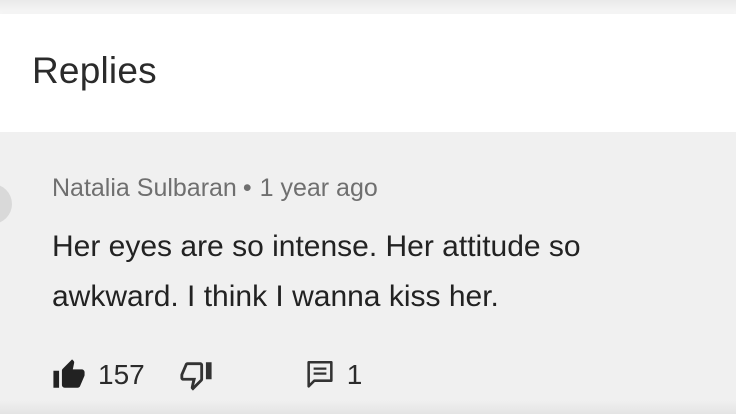  I want to click on comment-meta: Natalia Sulbaran • 1 year ago, so click(215, 188).